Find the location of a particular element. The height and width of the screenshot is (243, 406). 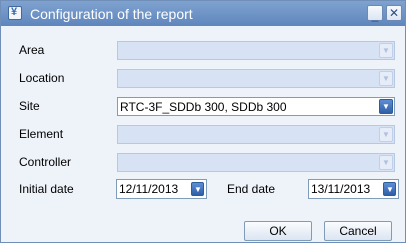

initial-date-picker: 12/11/2013 ▼ is located at coordinates (161, 189).